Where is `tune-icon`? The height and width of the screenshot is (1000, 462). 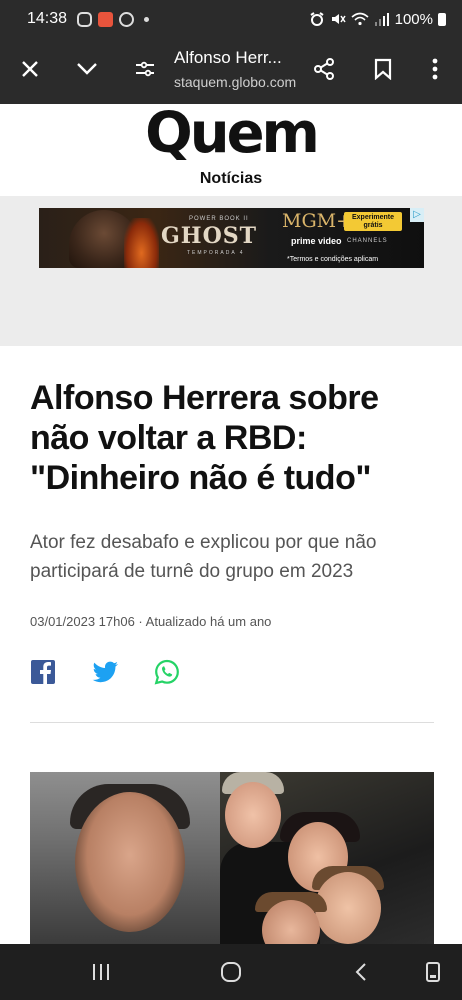 tune-icon is located at coordinates (145, 69).